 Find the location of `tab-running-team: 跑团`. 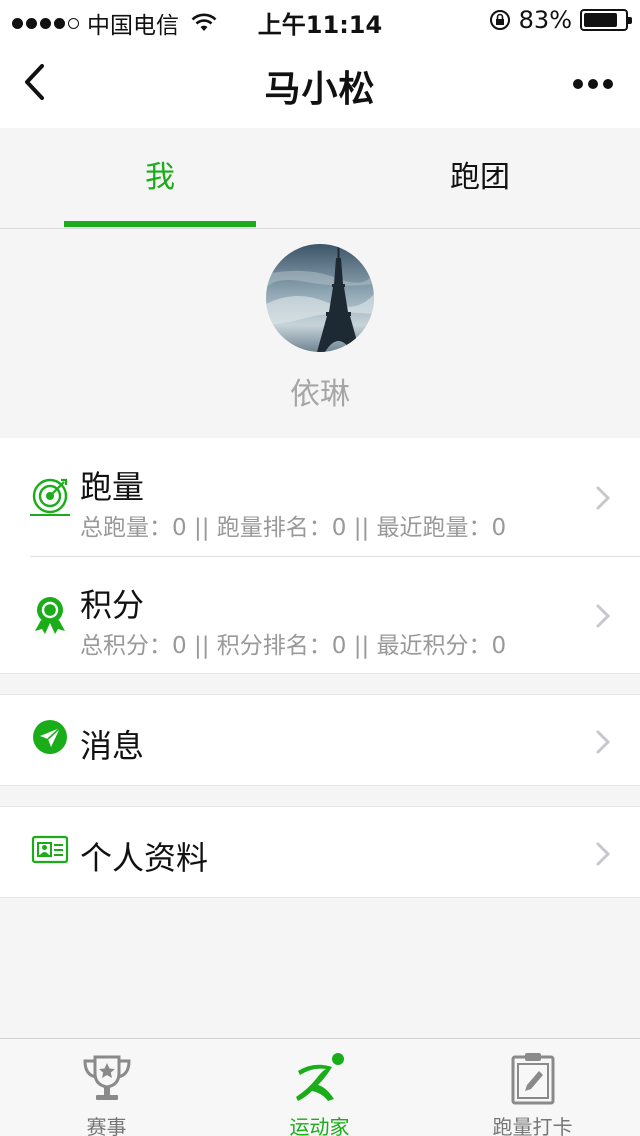

tab-running-team: 跑团 is located at coordinates (480, 178).